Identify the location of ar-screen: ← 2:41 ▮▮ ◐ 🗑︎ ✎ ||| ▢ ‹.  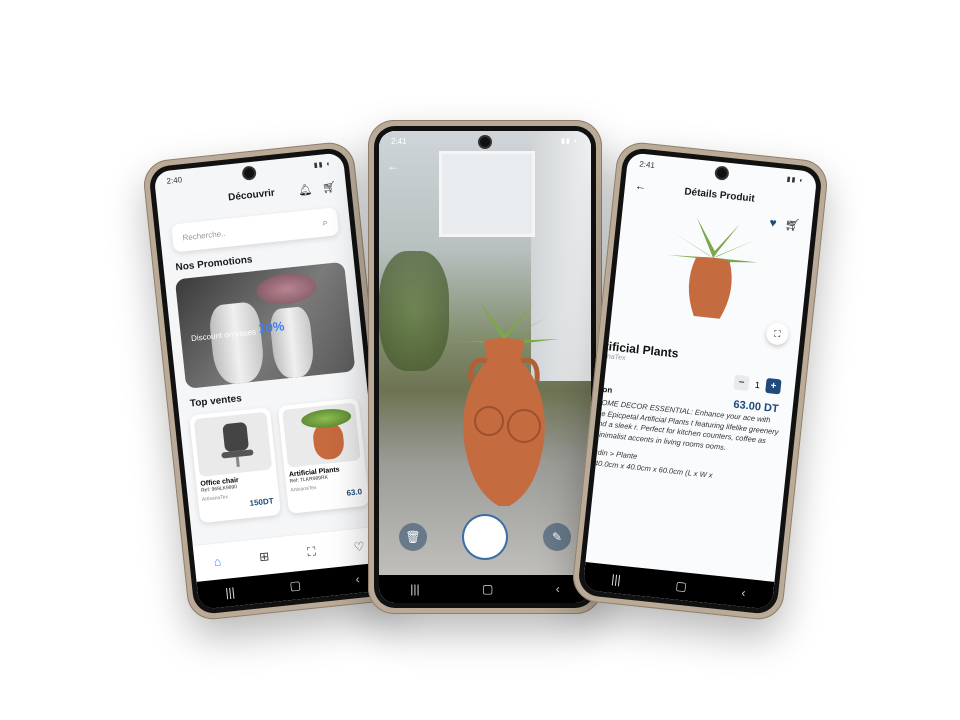
(485, 367).